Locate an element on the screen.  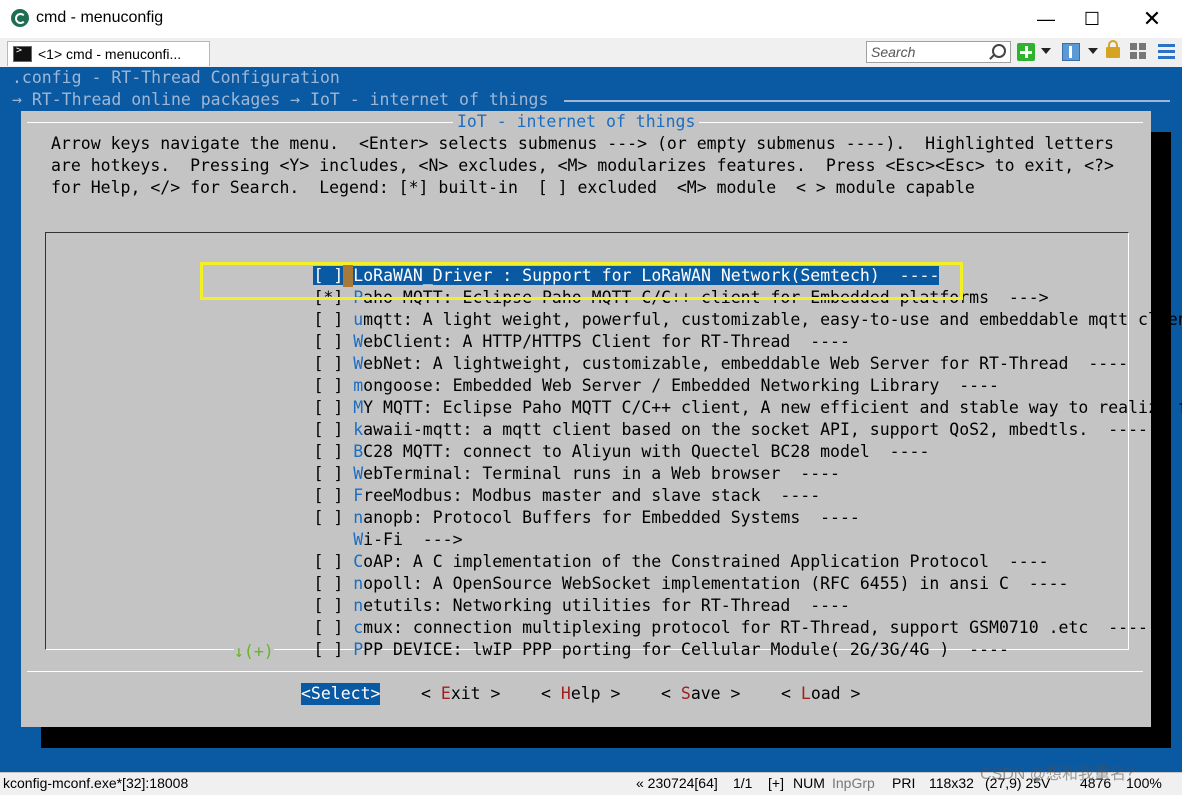
menu-item-wifi: Wi-Fi ---> is located at coordinates (348, 528).